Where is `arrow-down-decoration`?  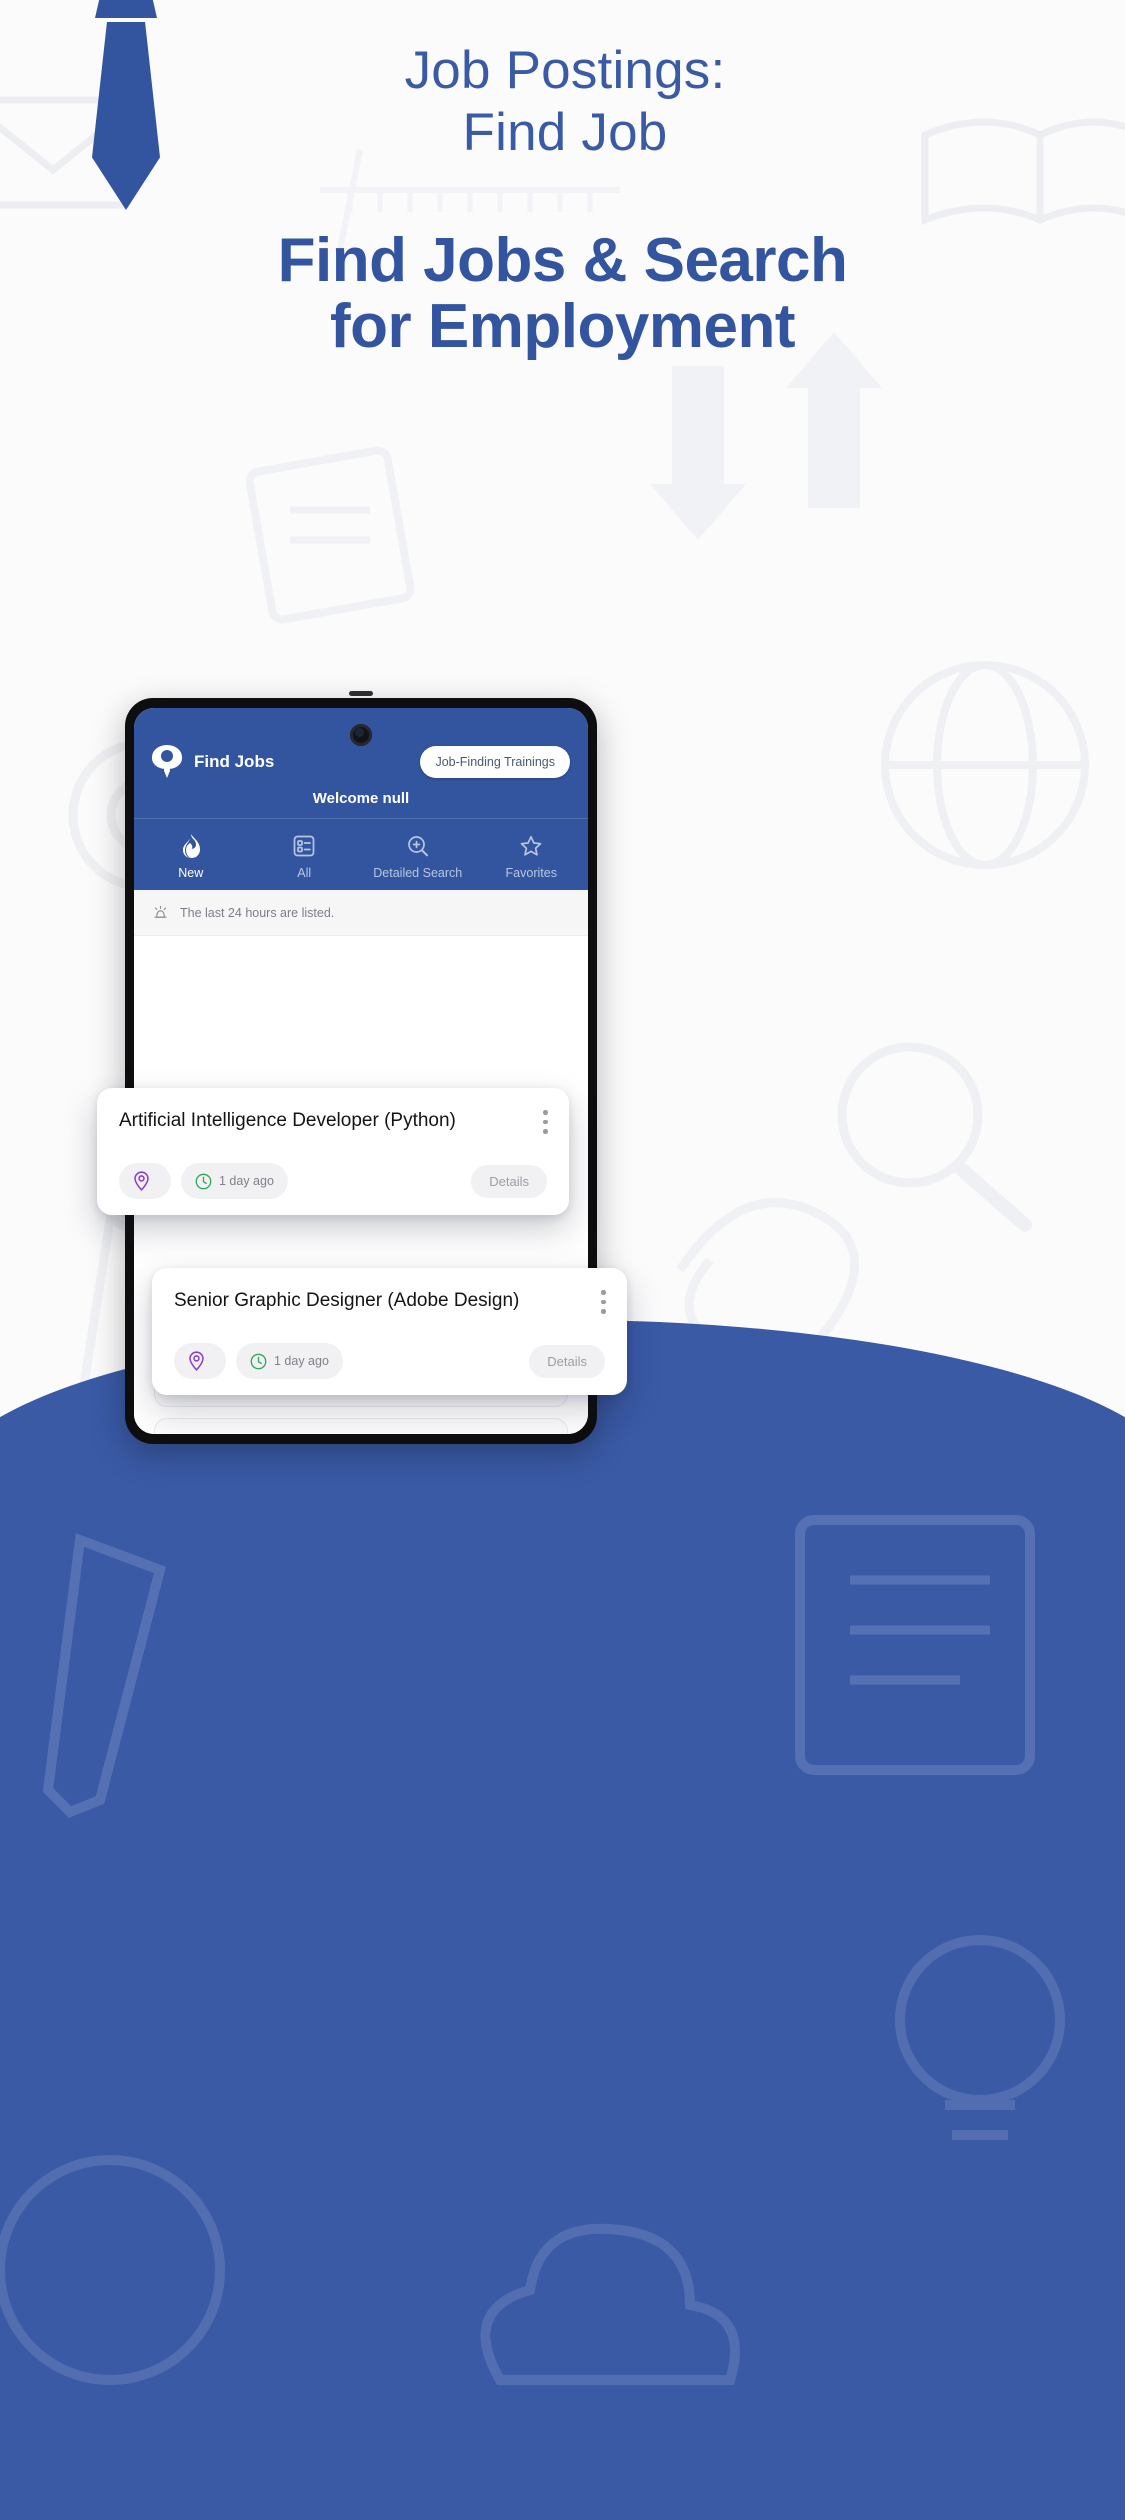 arrow-down-decoration is located at coordinates (698, 453).